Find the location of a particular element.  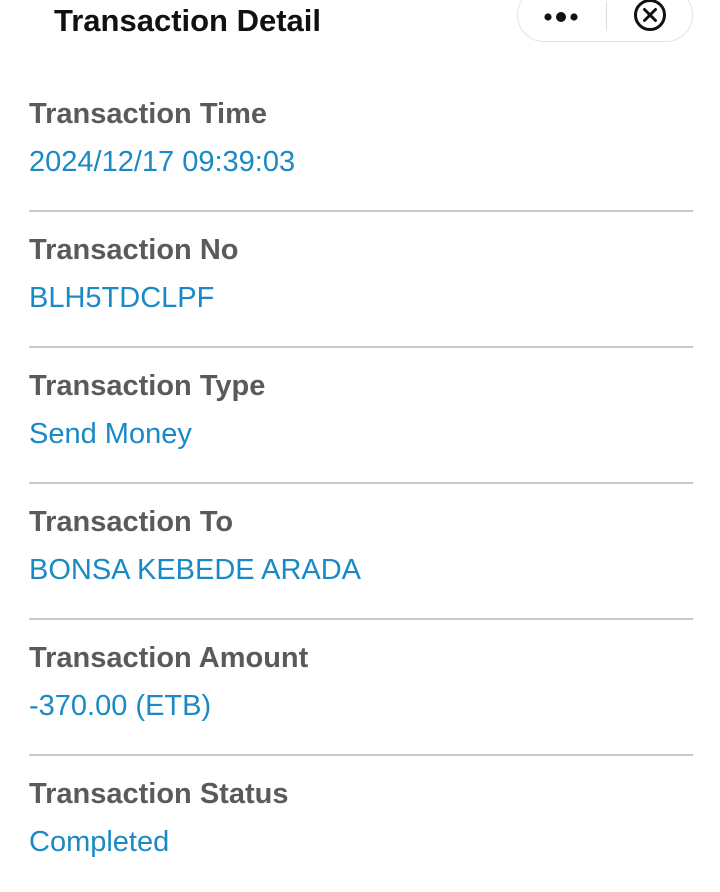

detail-row-transaction-to: Transaction To BONSA KEBEDE ARADA is located at coordinates (361, 552).